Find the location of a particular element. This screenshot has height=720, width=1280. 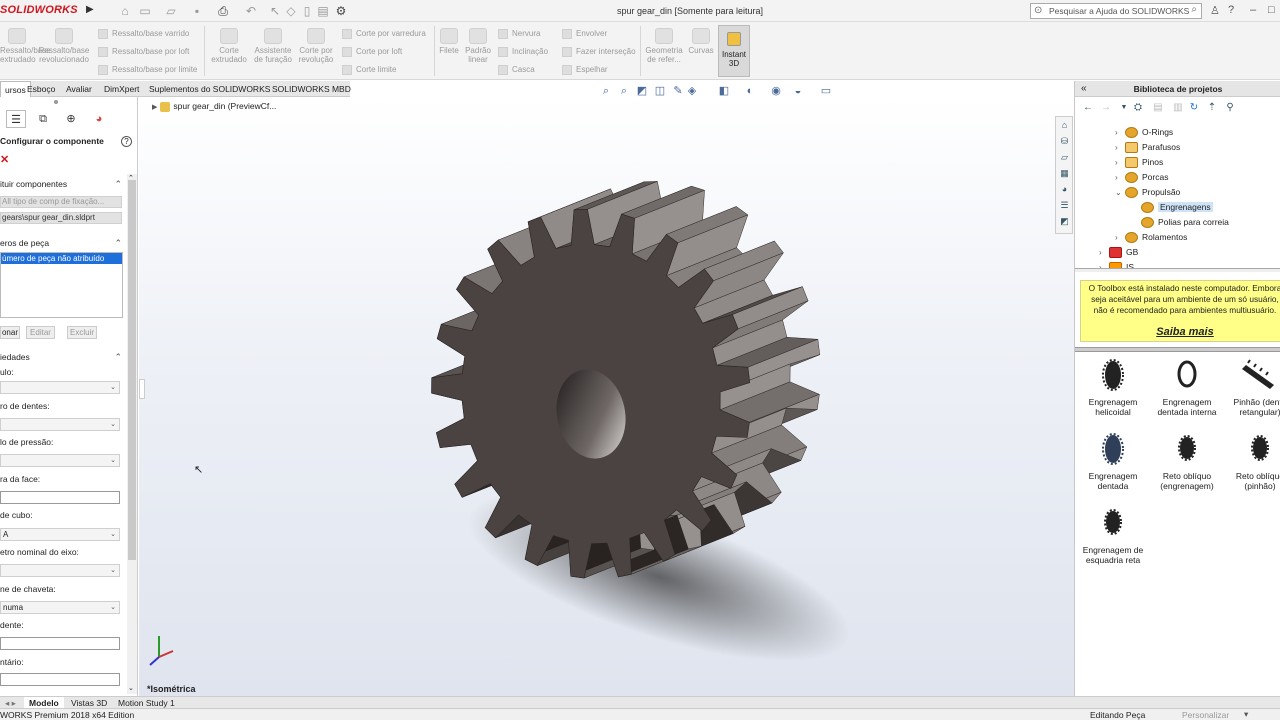

keyway-select: numa ⌄ is located at coordinates (60, 607).